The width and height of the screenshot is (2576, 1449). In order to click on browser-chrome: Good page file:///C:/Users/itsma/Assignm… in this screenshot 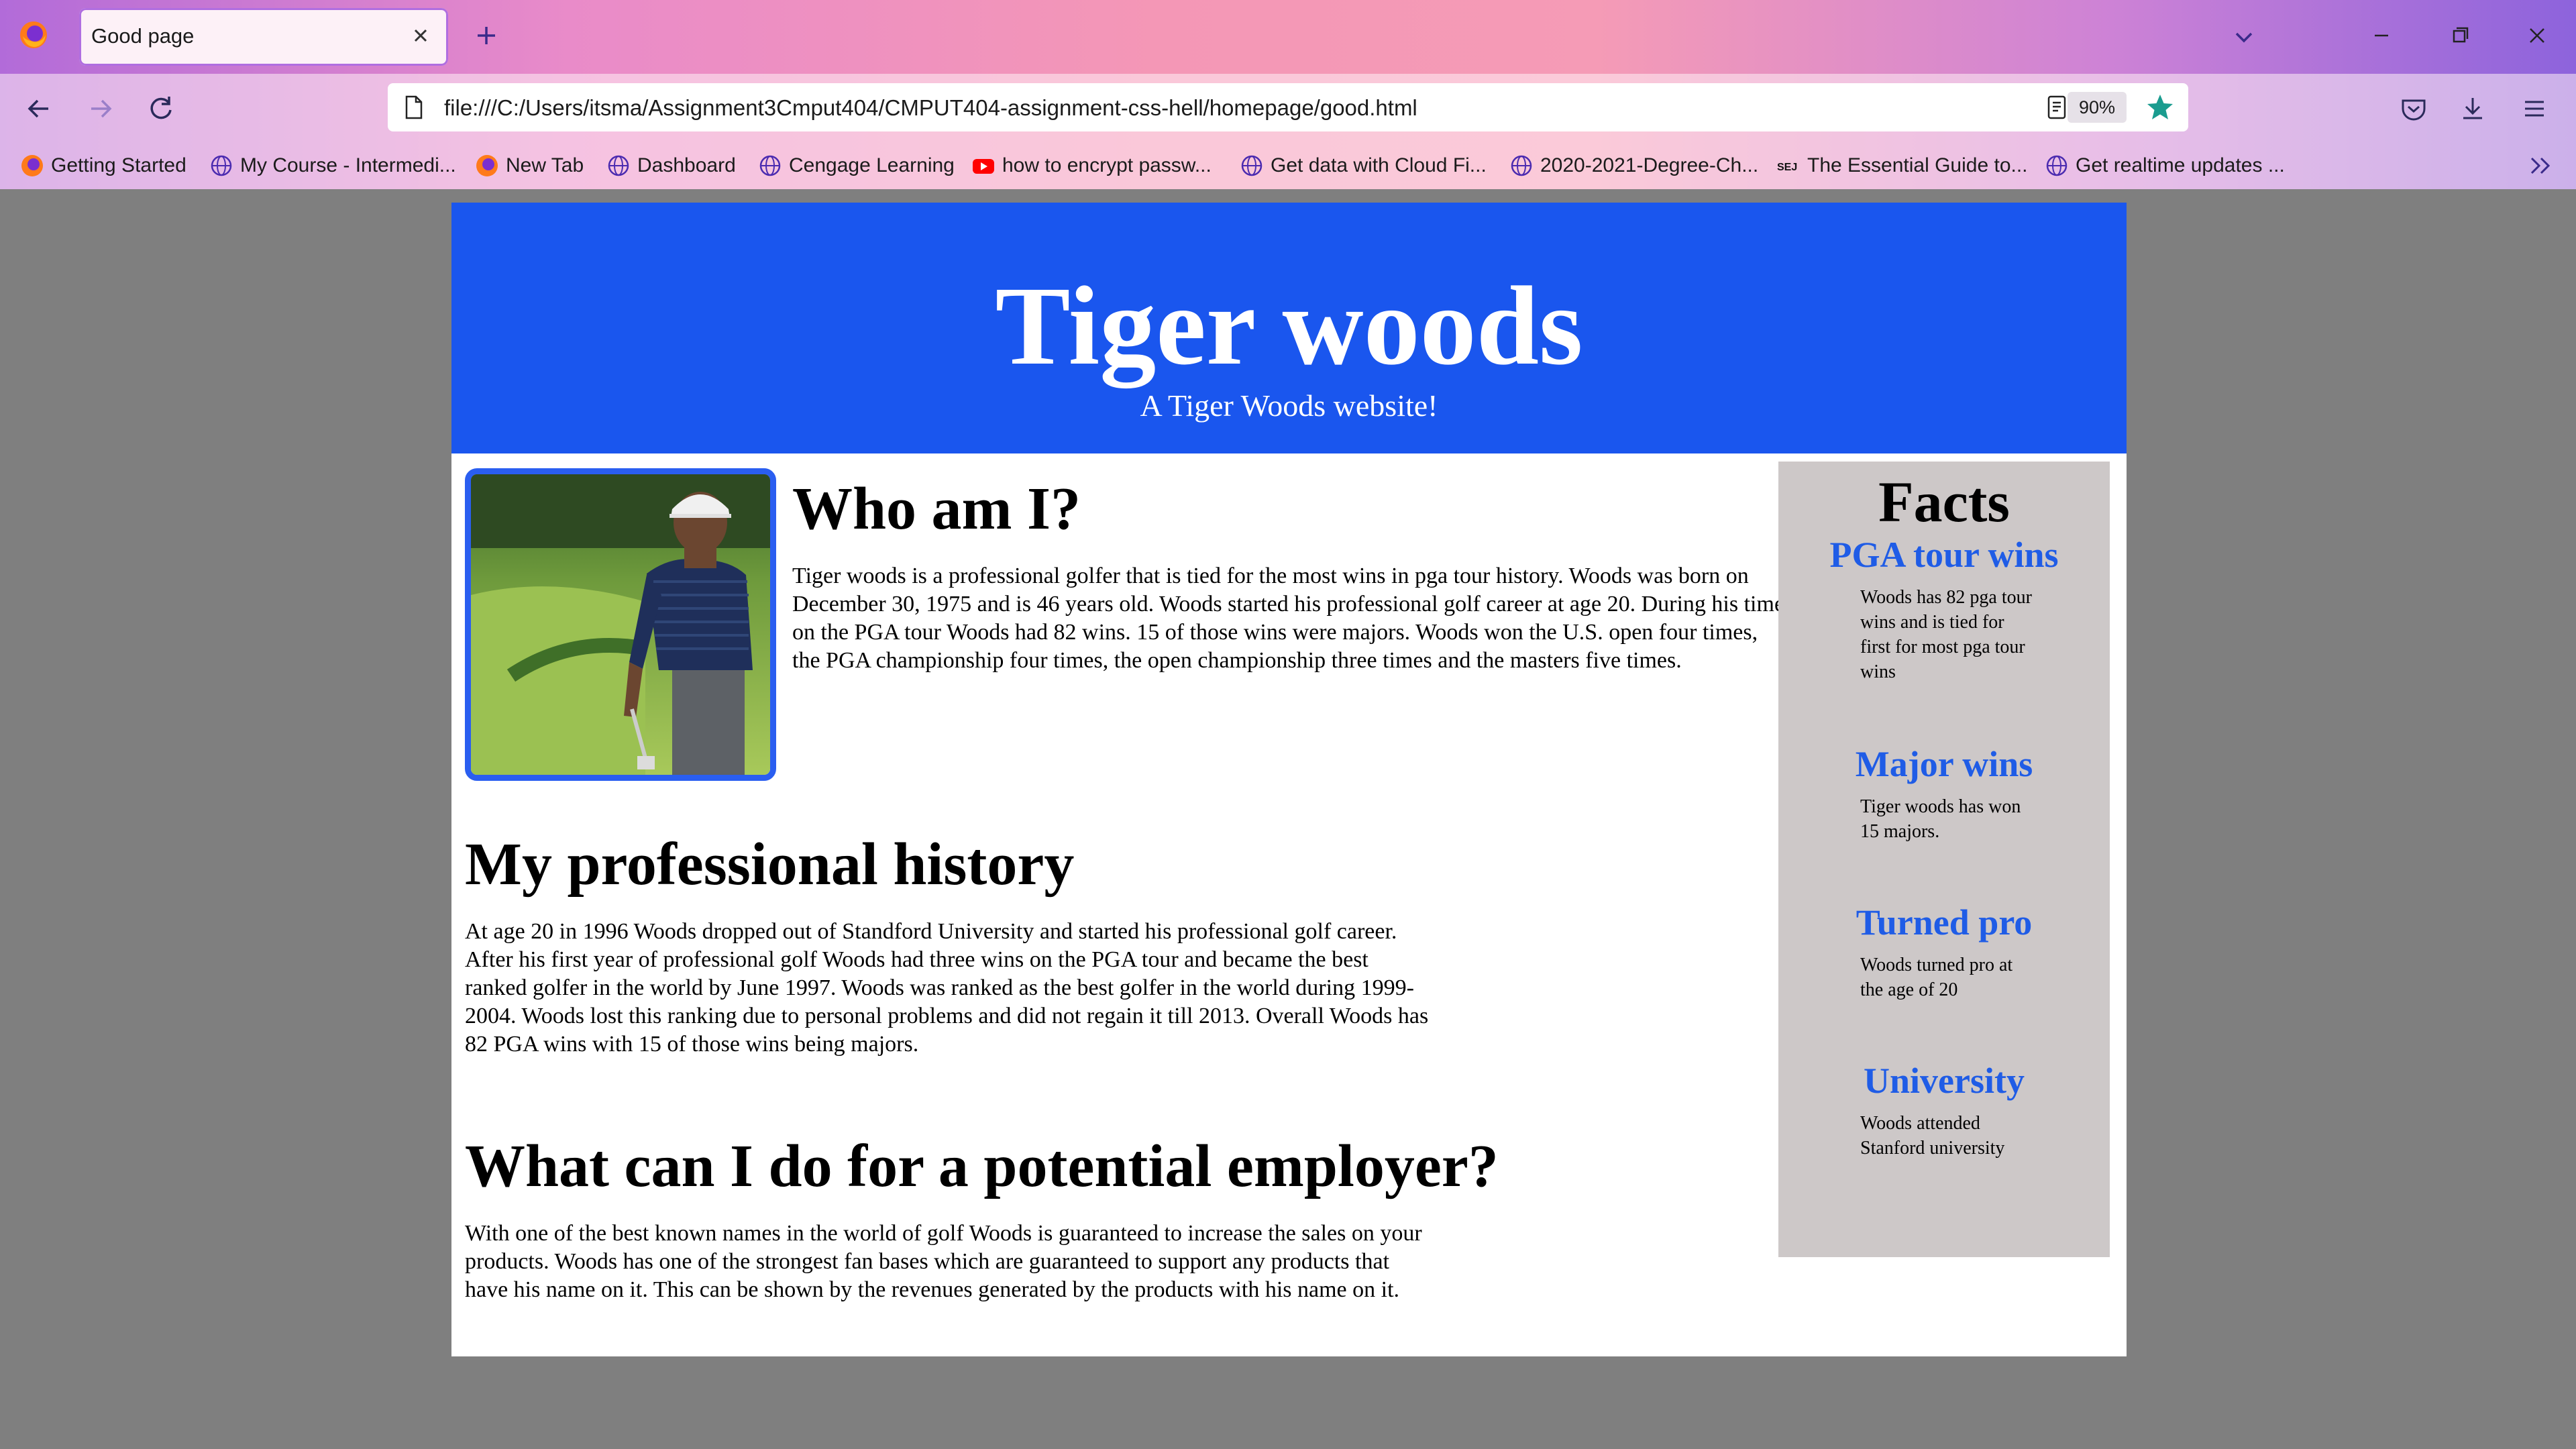, I will do `click(1288, 94)`.